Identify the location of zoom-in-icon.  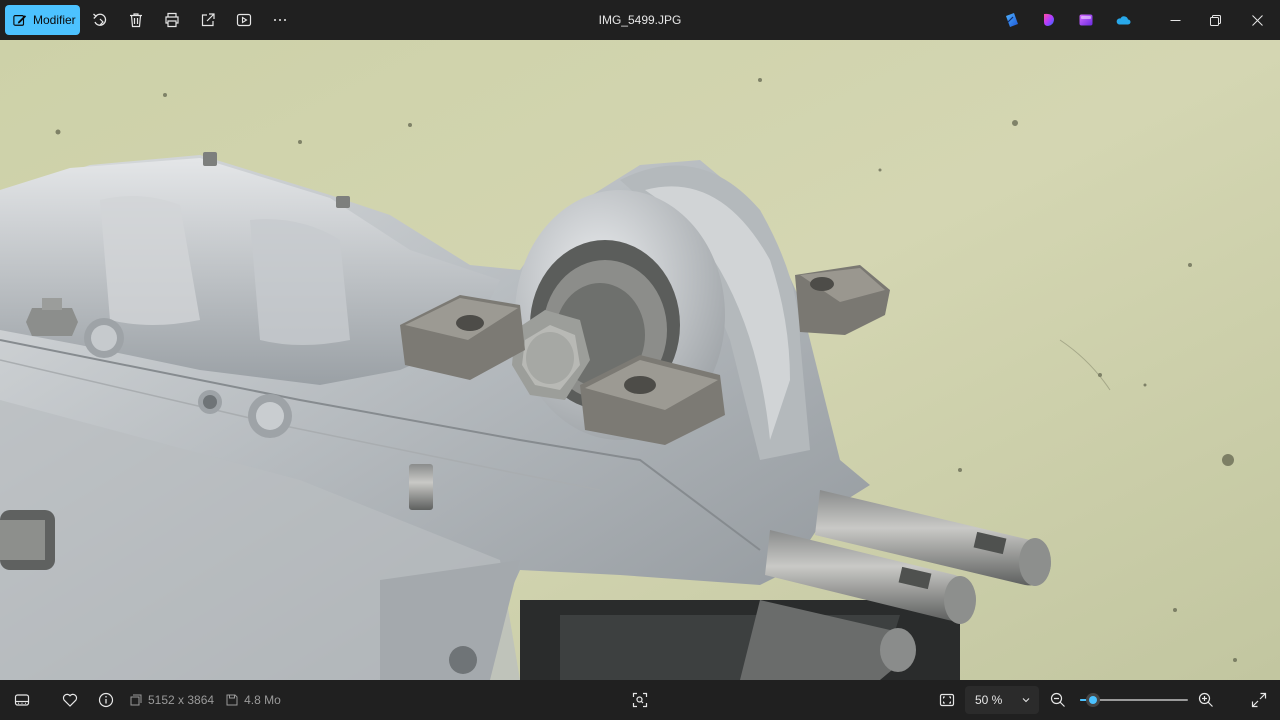
(1205, 699).